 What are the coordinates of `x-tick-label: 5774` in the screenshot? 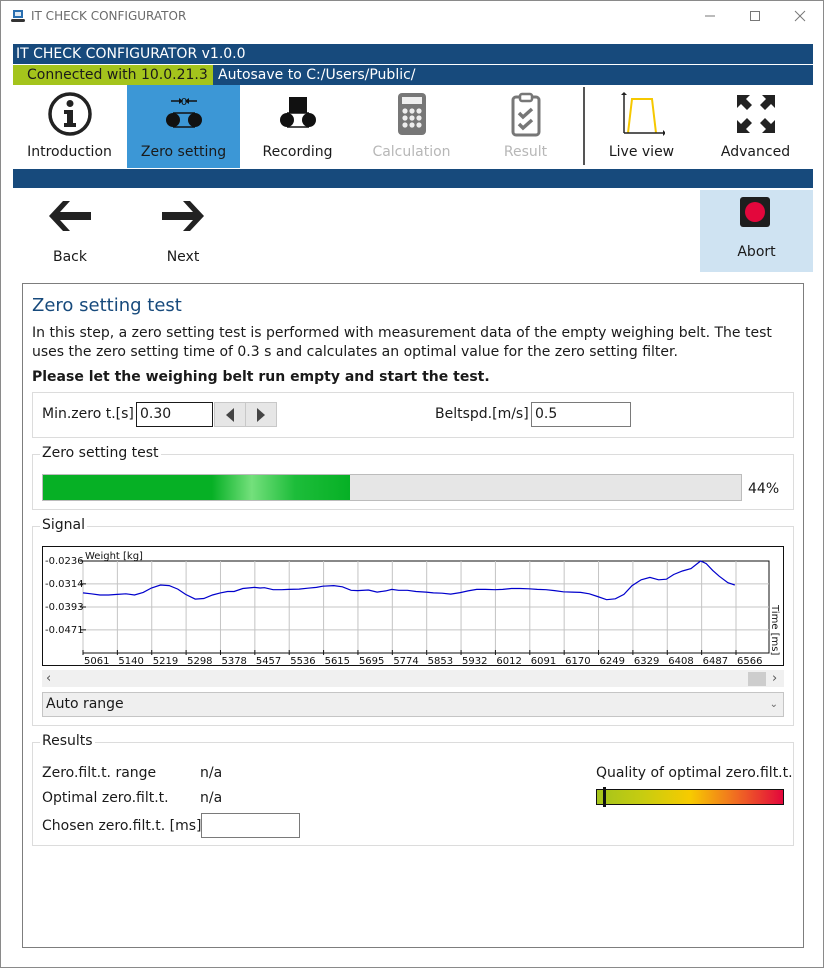 It's located at (405, 660).